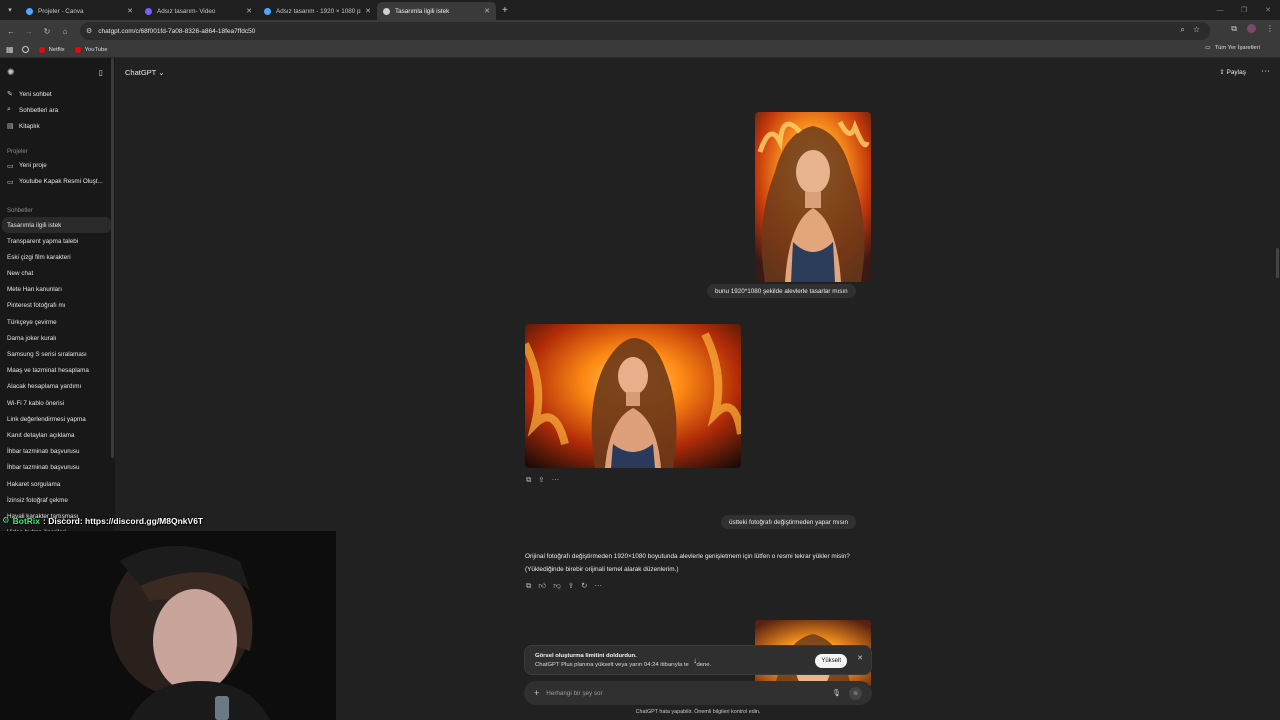 The image size is (1280, 720). What do you see at coordinates (1196, 30) in the screenshot?
I see `bookmark-star-icon: ☆` at bounding box center [1196, 30].